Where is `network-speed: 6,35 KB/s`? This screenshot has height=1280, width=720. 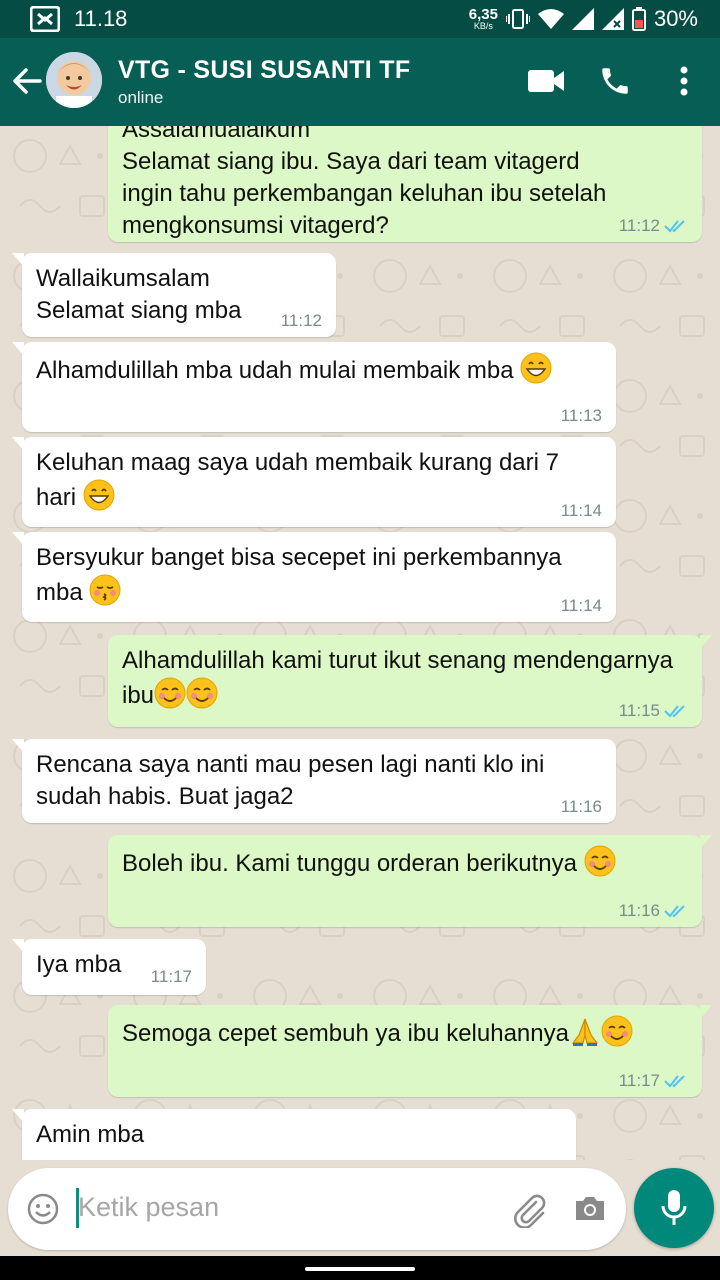
network-speed: 6,35 KB/s is located at coordinates (483, 18).